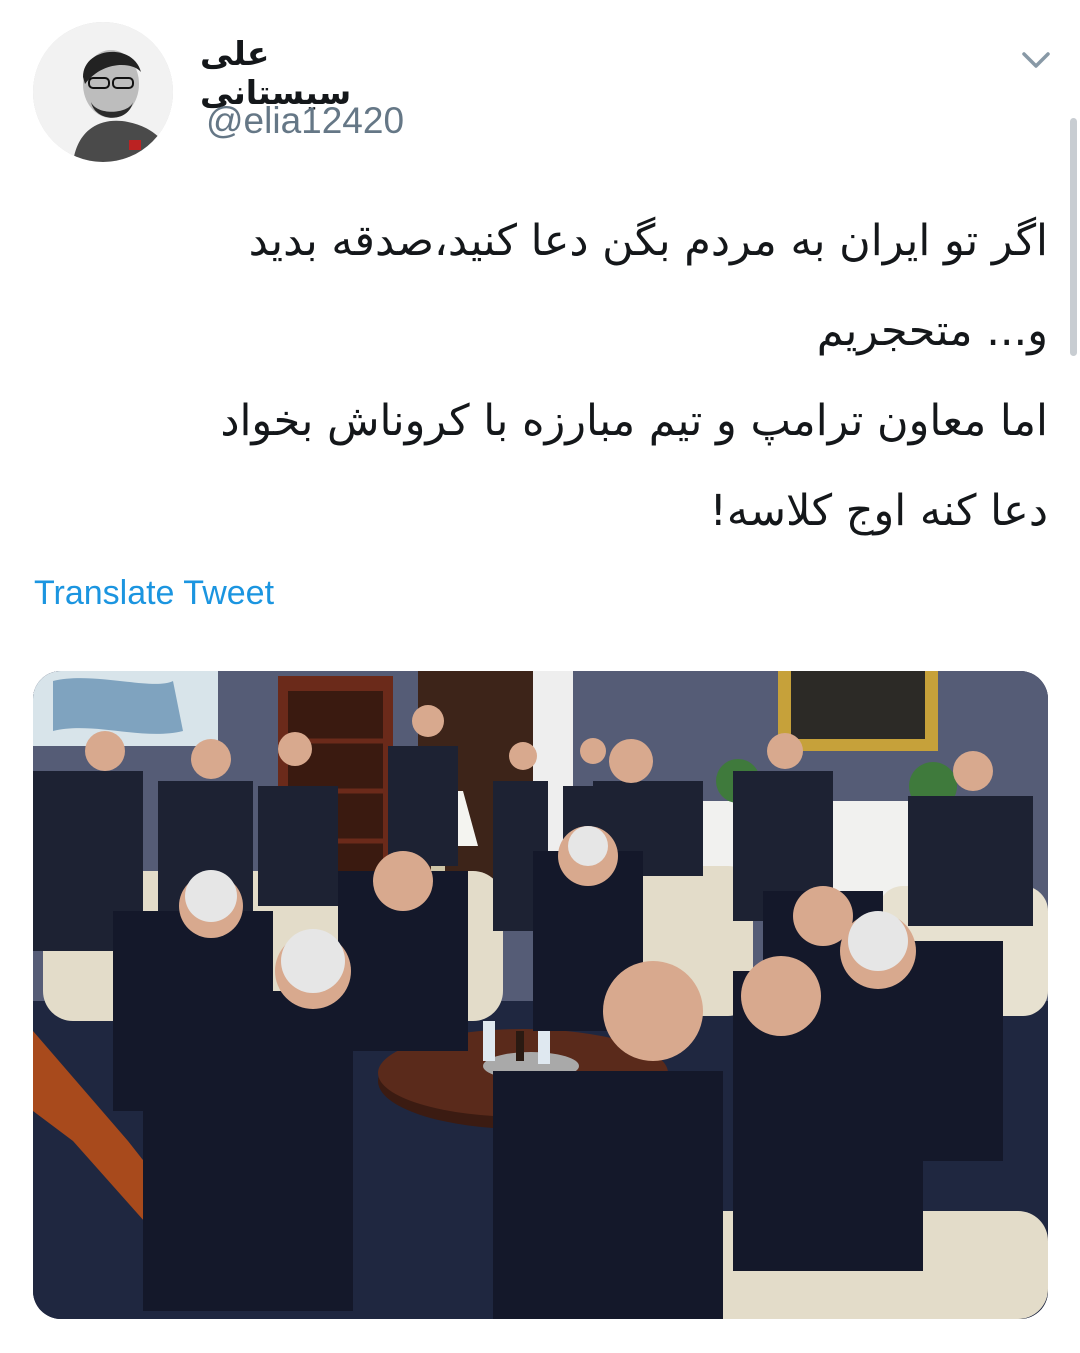 The width and height of the screenshot is (1080, 1353). I want to click on tweet-text-line: و... متحجریم, so click(932, 331).